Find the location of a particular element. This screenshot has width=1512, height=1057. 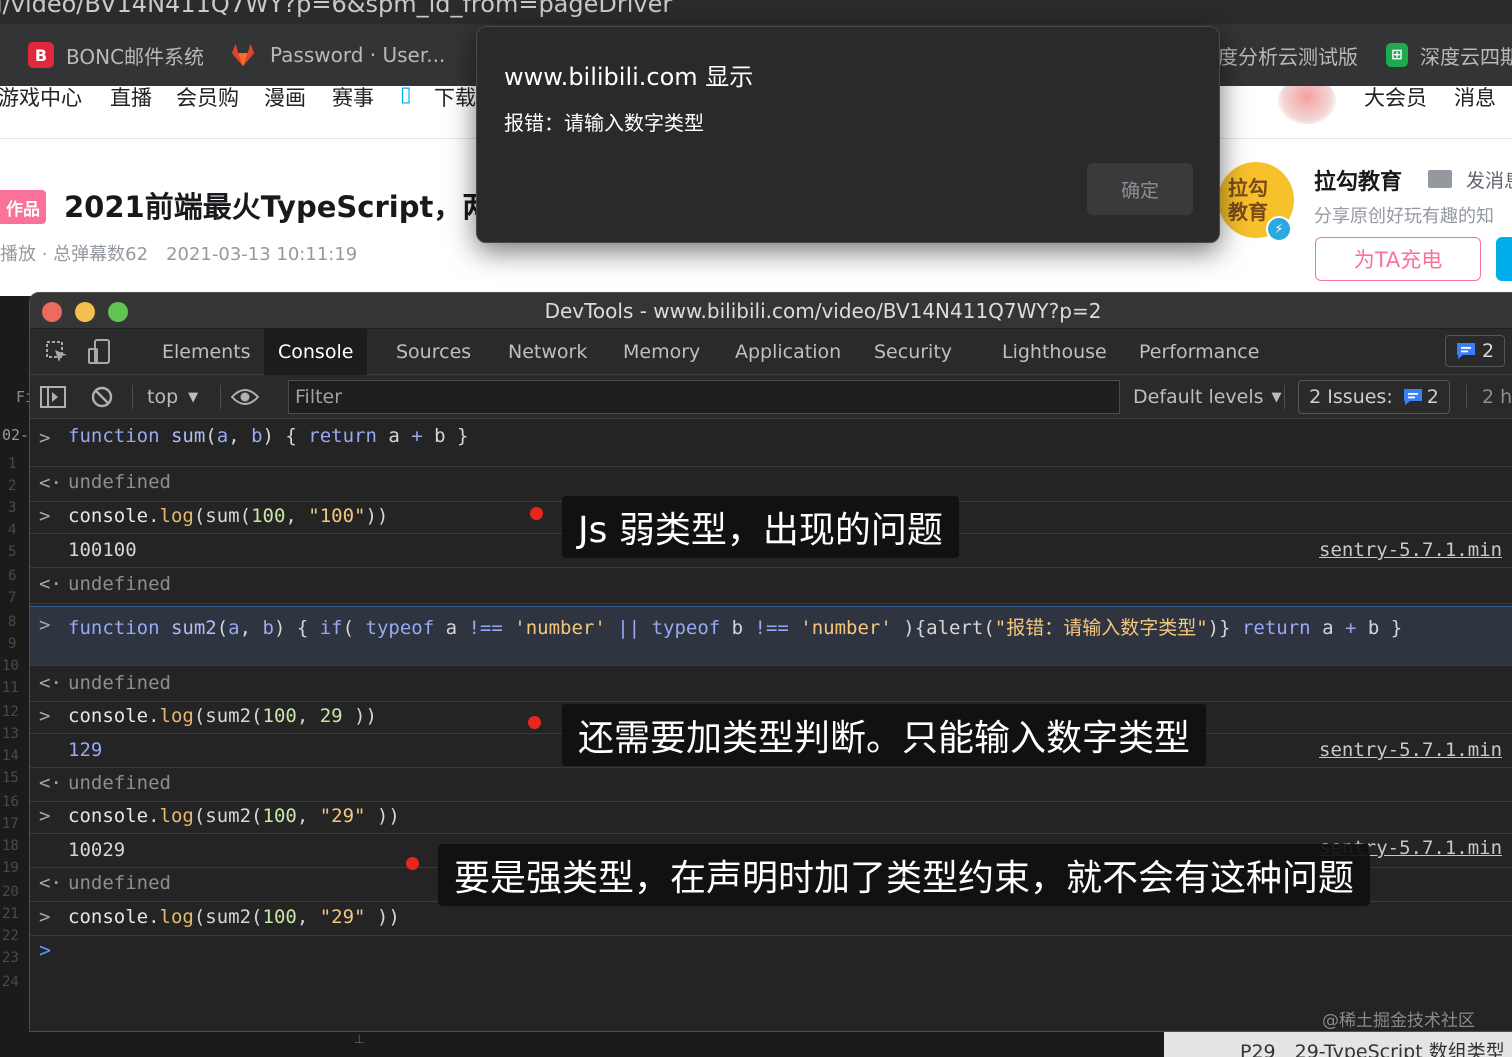

line-number: 21 is located at coordinates (10, 914).